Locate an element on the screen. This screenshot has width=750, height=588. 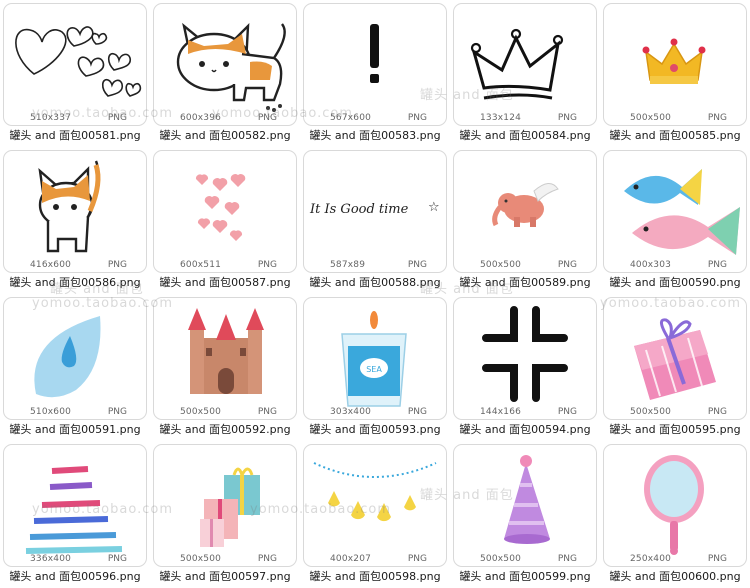
gift-box-icon is located at coordinates (675, 359).